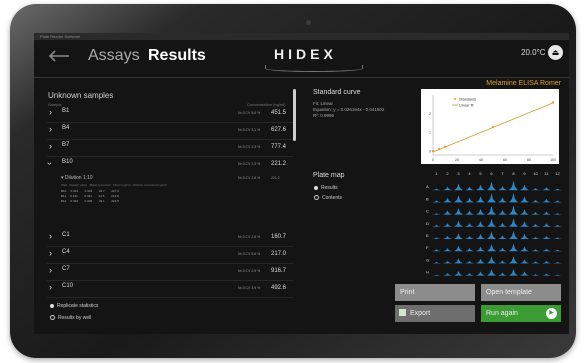 This screenshot has height=363, width=588. Describe the element at coordinates (521, 292) in the screenshot. I see `open-template-button: Open template` at that location.